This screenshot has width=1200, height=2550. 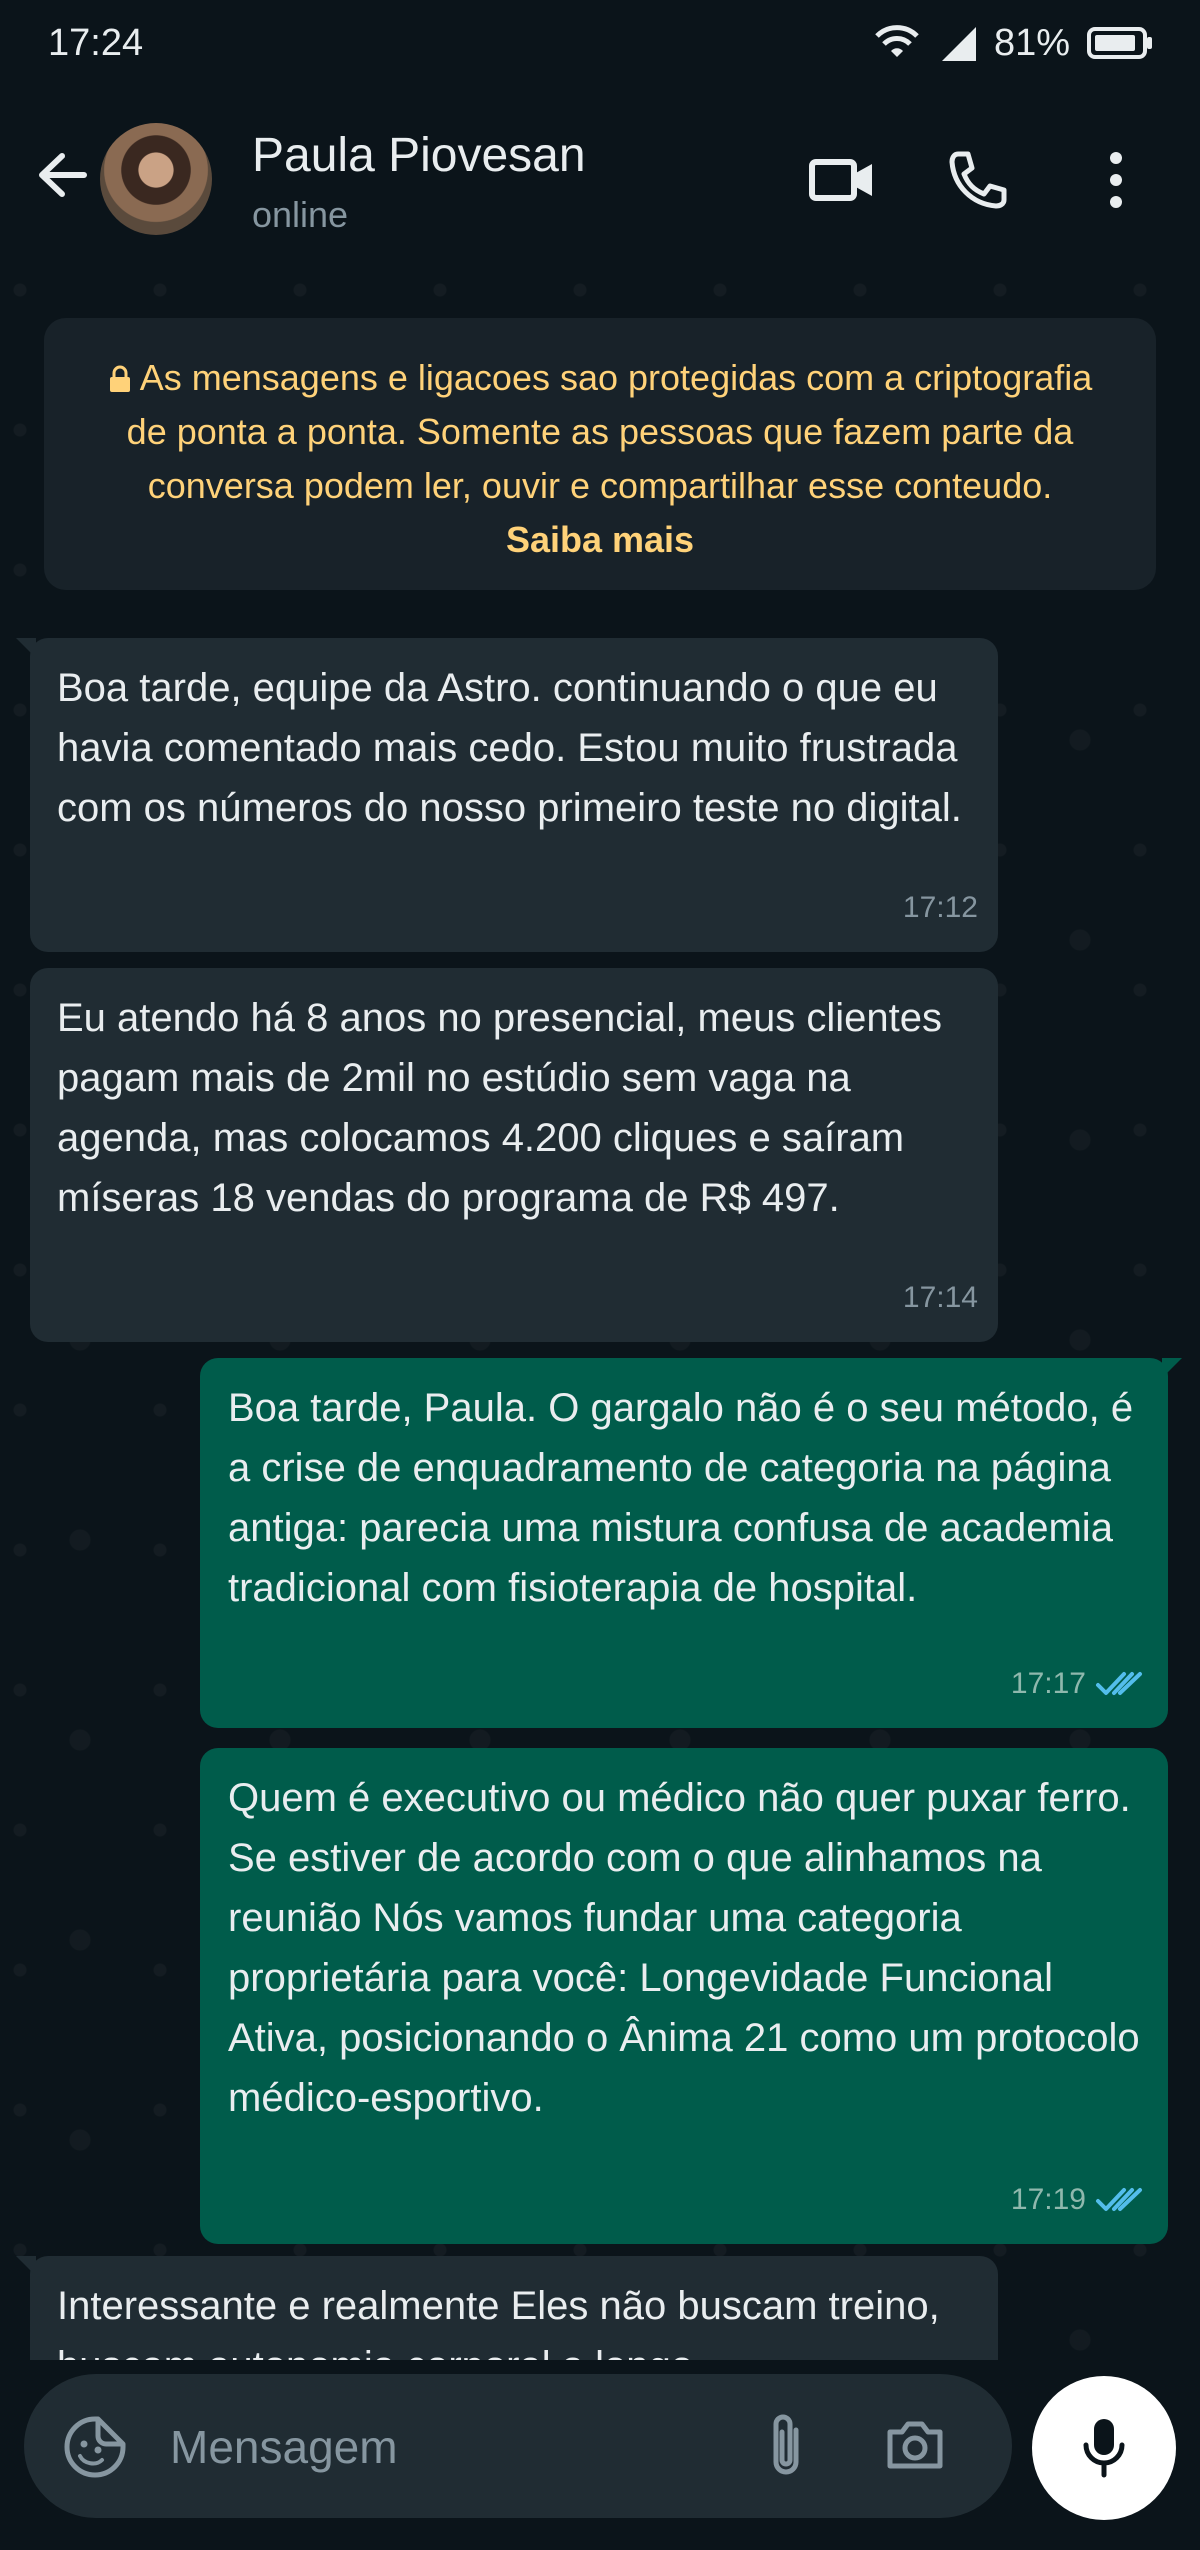 I want to click on chat-header: Paula Piovesan online, so click(x=600, y=180).